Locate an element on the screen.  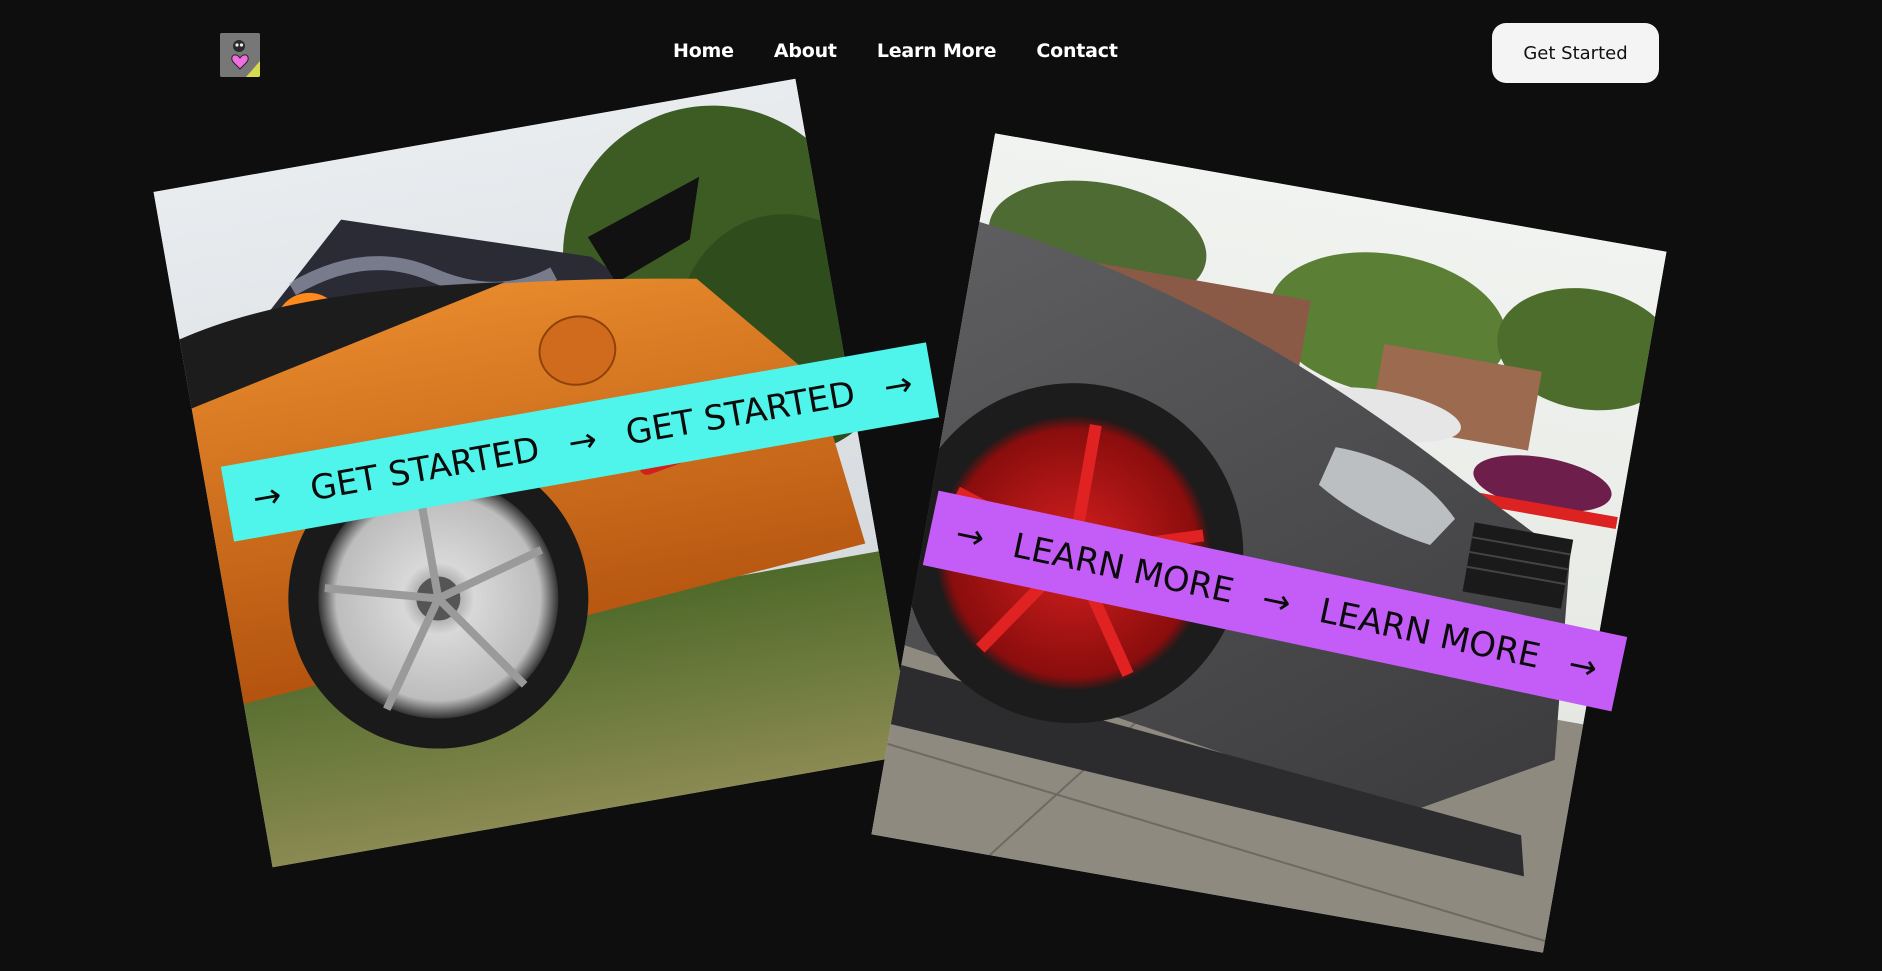
nav-link-learn-more: Learn More is located at coordinates (937, 51).